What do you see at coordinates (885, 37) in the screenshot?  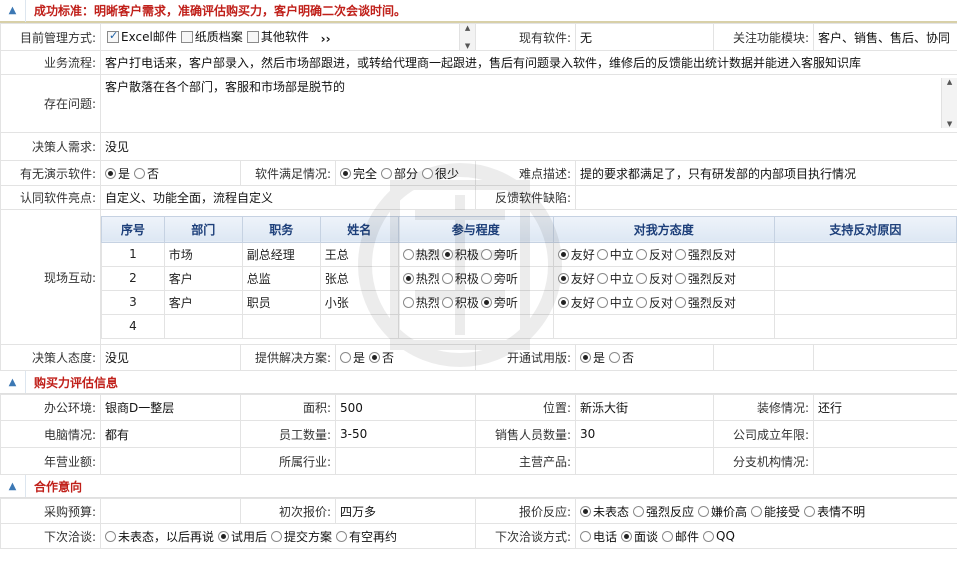 I see `focus-module-value: 客户、销售、售后、协同` at bounding box center [885, 37].